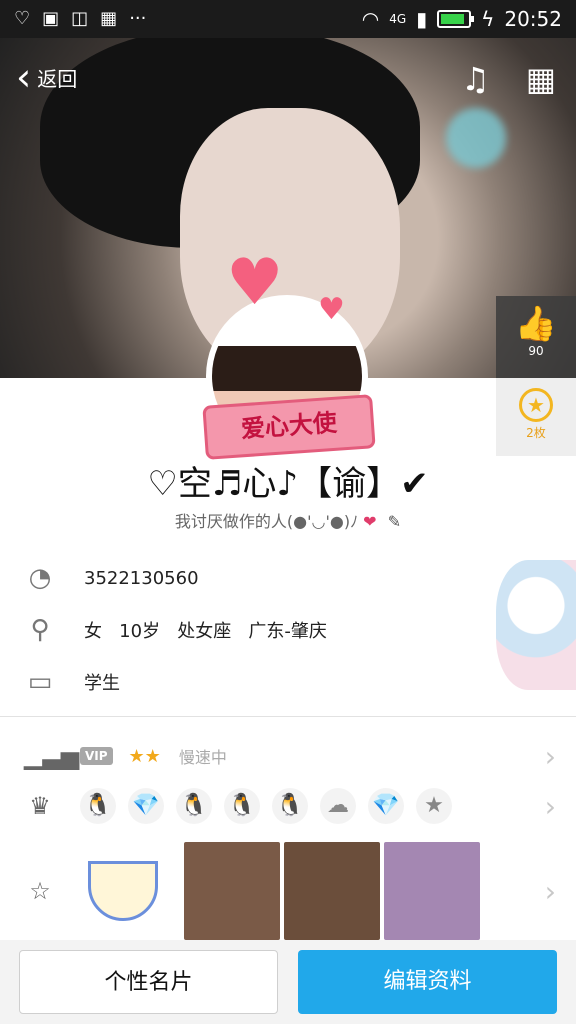  Describe the element at coordinates (57, 78) in the screenshot. I see `back-label: 返回` at that location.